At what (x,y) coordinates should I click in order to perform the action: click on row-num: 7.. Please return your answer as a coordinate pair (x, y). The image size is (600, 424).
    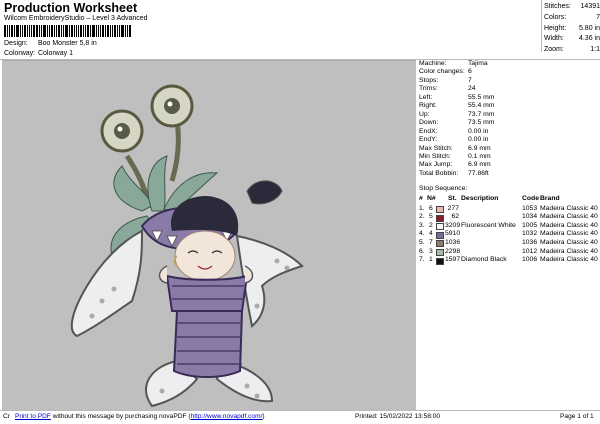
    Looking at the image, I should click on (422, 260).